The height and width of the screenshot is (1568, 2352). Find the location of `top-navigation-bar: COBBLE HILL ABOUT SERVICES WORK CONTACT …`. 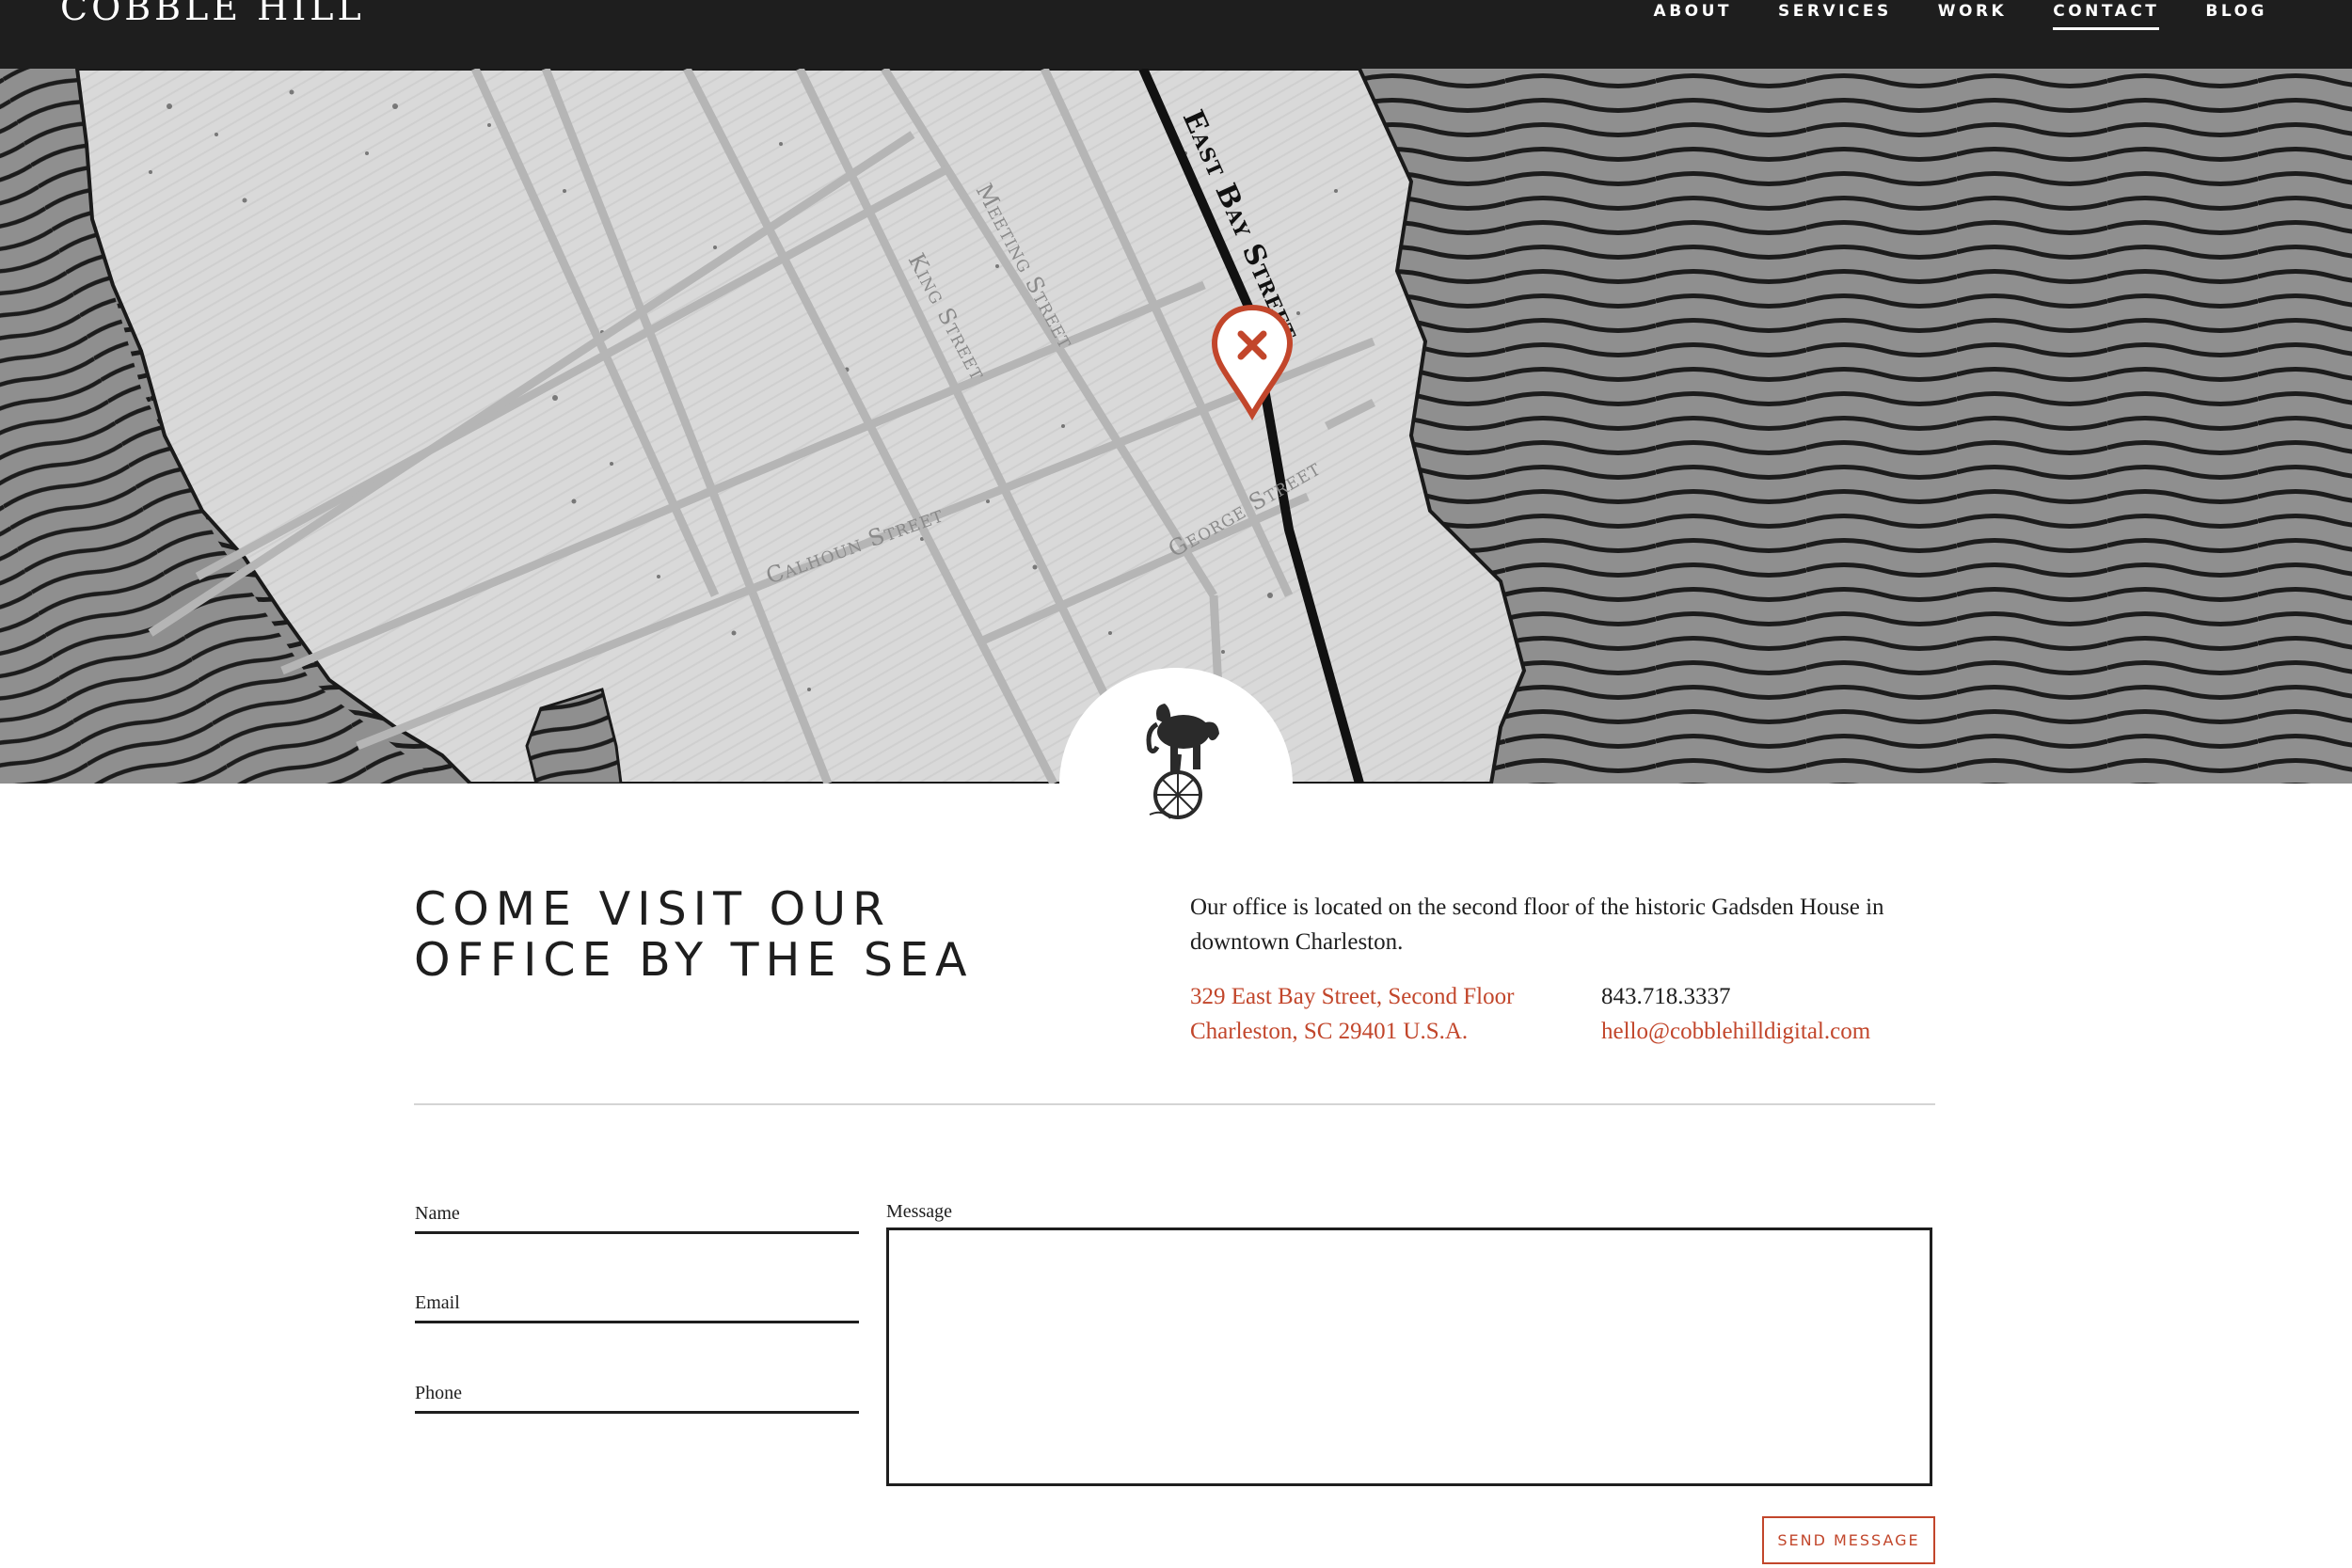

top-navigation-bar: COBBLE HILL ABOUT SERVICES WORK CONTACT … is located at coordinates (1176, 35).